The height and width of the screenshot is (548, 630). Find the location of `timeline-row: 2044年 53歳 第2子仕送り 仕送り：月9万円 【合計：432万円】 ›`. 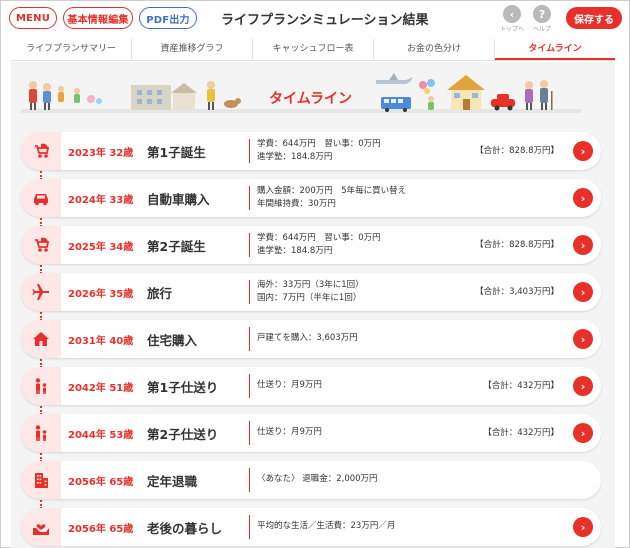

timeline-row: 2044年 53歳 第2子仕送り 仕送り：月9万円 【合計：432万円】 › is located at coordinates (311, 433).